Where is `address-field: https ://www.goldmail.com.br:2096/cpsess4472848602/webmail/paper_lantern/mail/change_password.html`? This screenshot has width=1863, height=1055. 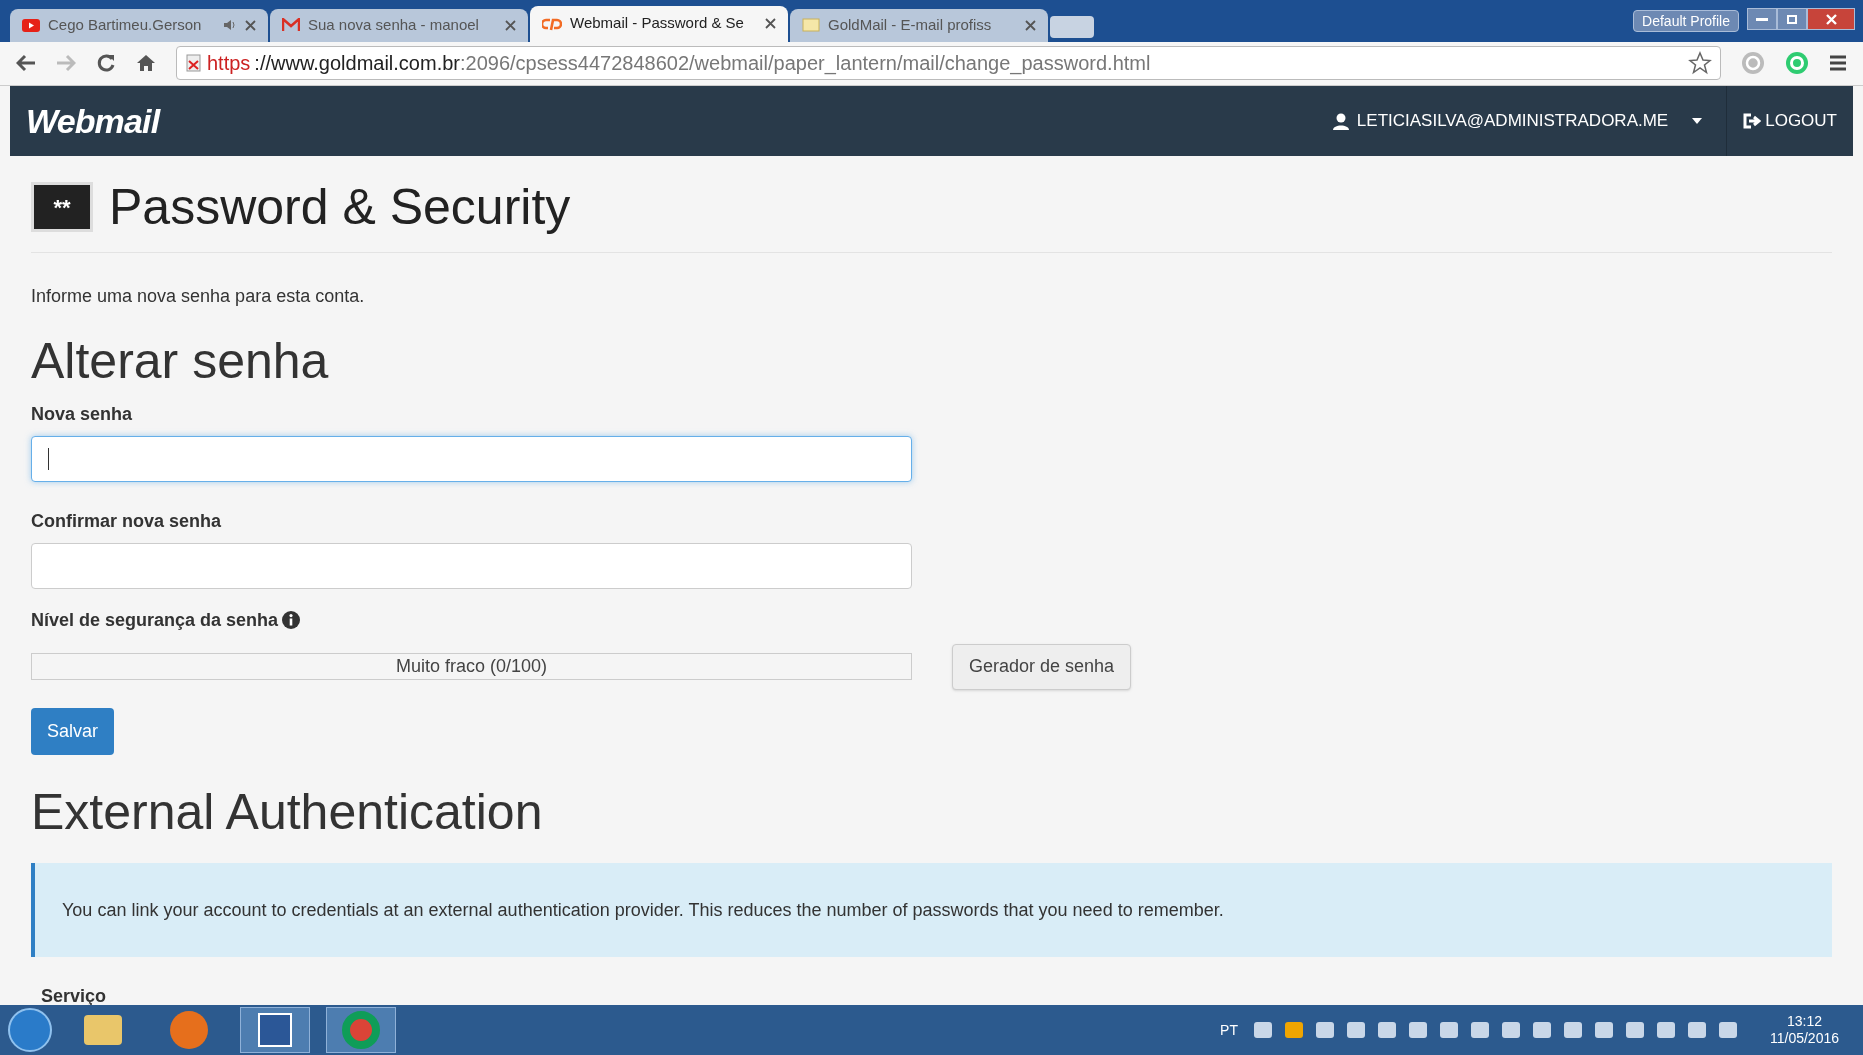 address-field: https ://www.goldmail.com.br:2096/cpsess4472848602/webmail/paper_lantern/mail/change_password.html is located at coordinates (948, 63).